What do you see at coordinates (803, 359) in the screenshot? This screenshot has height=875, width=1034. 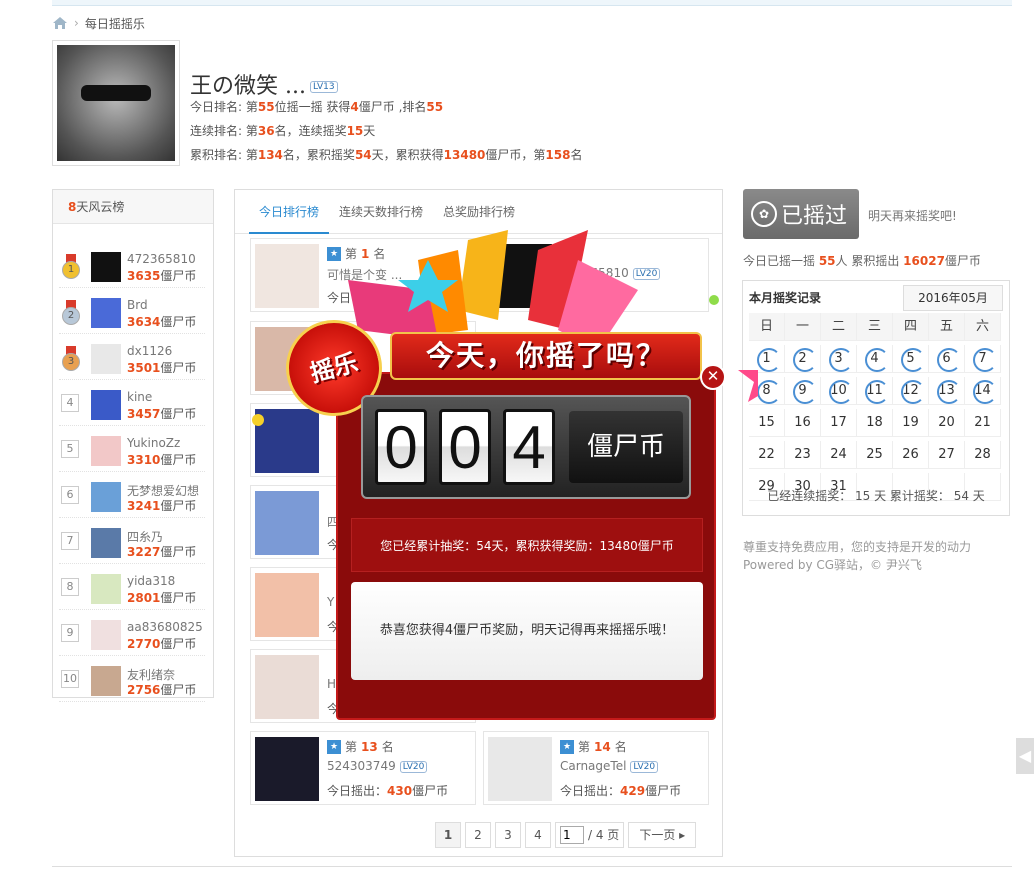 I see `calendar-day: 2` at bounding box center [803, 359].